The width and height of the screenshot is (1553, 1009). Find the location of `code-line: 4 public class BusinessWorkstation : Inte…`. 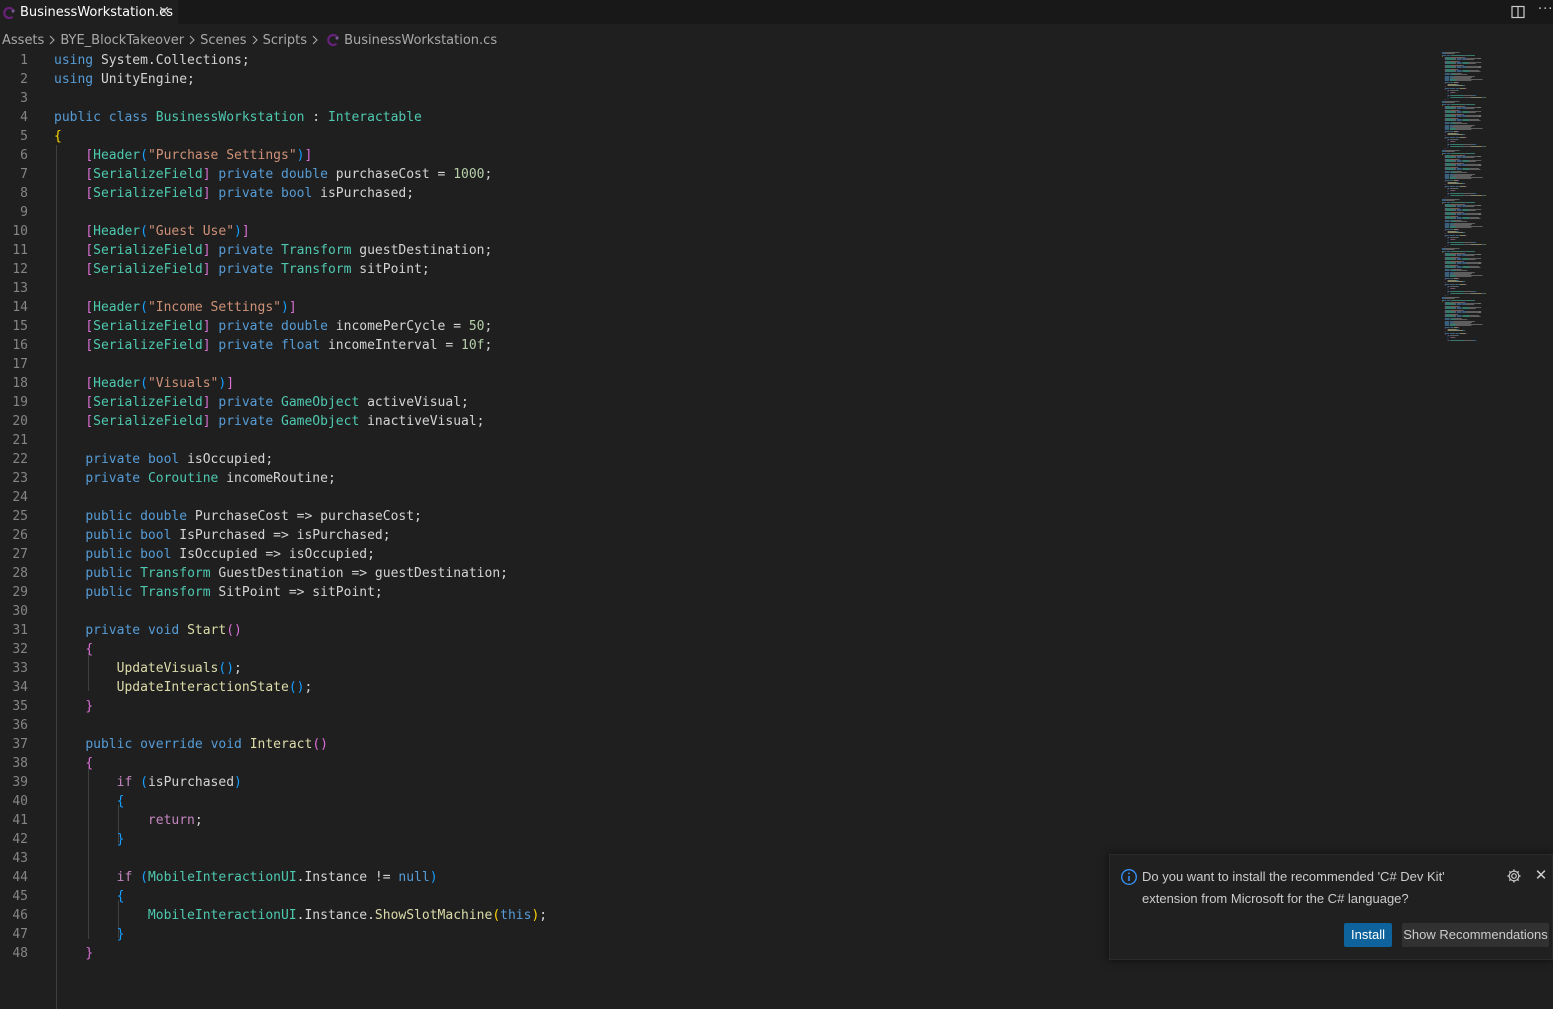

code-line: 4 public class BusinessWorkstation : Inte… is located at coordinates (720, 117).